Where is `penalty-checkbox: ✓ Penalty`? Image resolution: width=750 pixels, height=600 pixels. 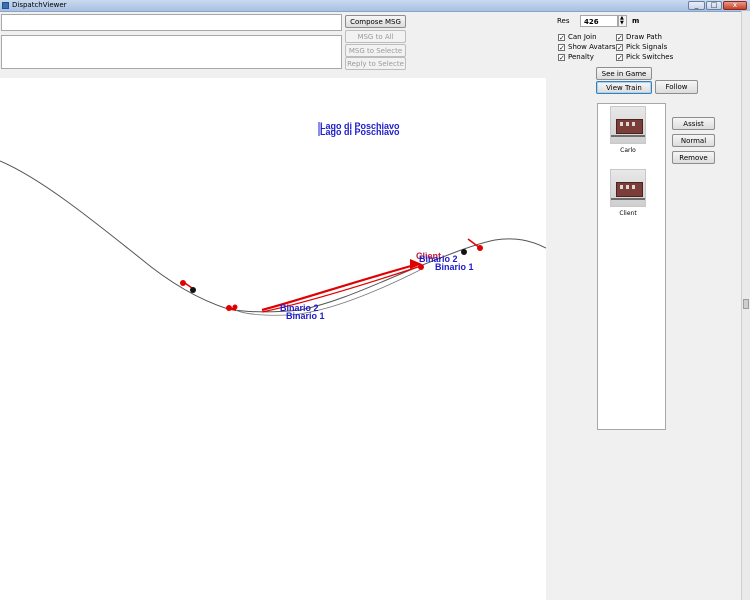
penalty-checkbox: ✓ Penalty is located at coordinates (576, 57).